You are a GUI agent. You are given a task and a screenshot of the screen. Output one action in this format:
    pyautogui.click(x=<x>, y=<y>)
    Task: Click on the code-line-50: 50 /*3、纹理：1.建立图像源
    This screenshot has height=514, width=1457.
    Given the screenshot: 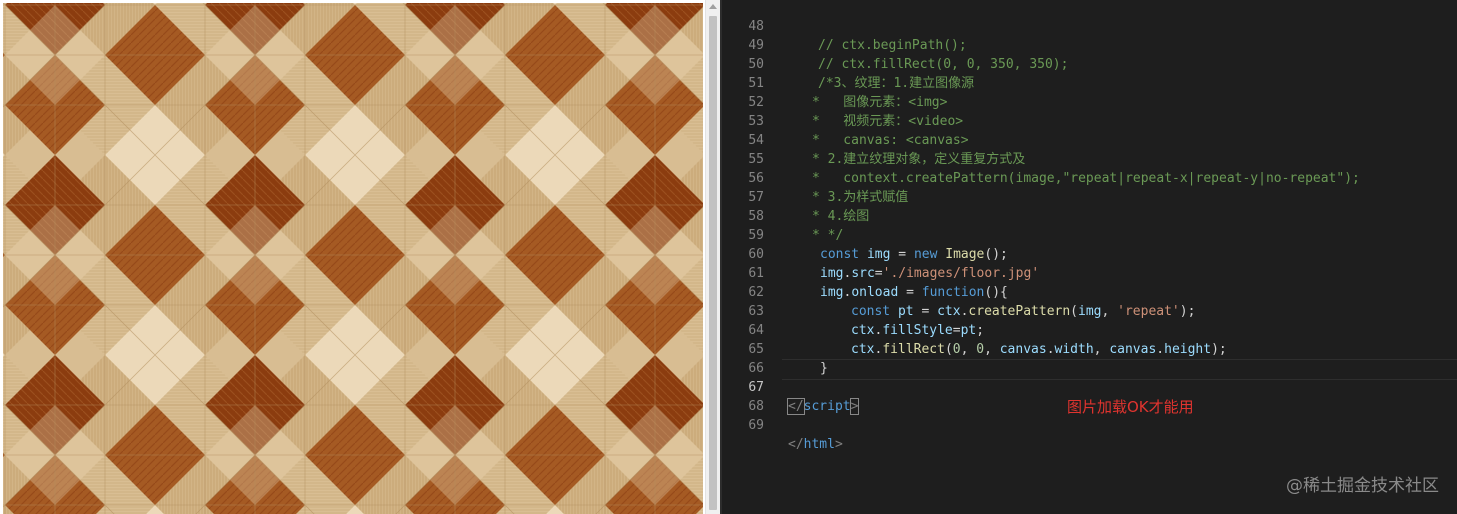 What is the action you would take?
    pyautogui.click(x=1089, y=63)
    